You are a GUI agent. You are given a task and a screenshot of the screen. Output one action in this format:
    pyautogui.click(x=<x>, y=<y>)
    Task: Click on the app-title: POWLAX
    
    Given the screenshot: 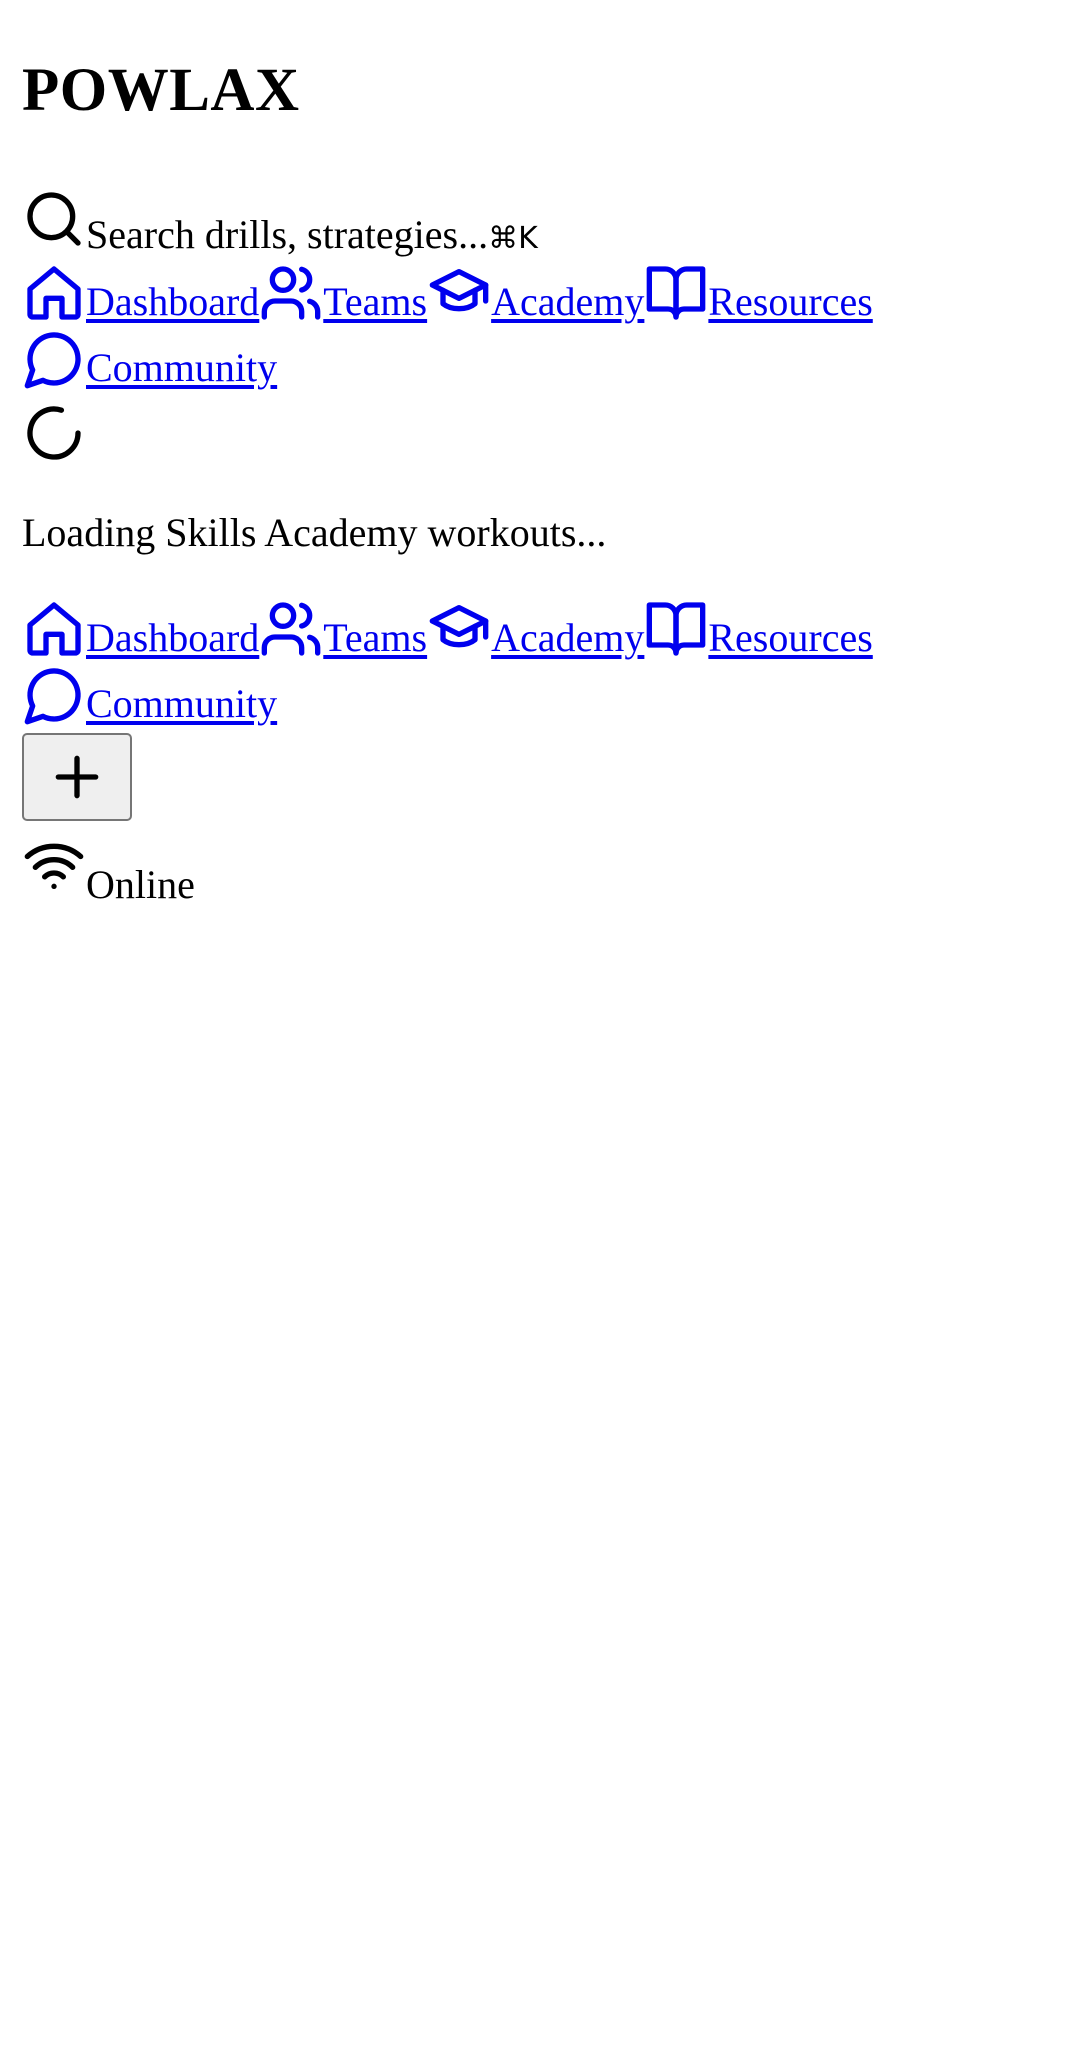 What is the action you would take?
    pyautogui.click(x=161, y=90)
    